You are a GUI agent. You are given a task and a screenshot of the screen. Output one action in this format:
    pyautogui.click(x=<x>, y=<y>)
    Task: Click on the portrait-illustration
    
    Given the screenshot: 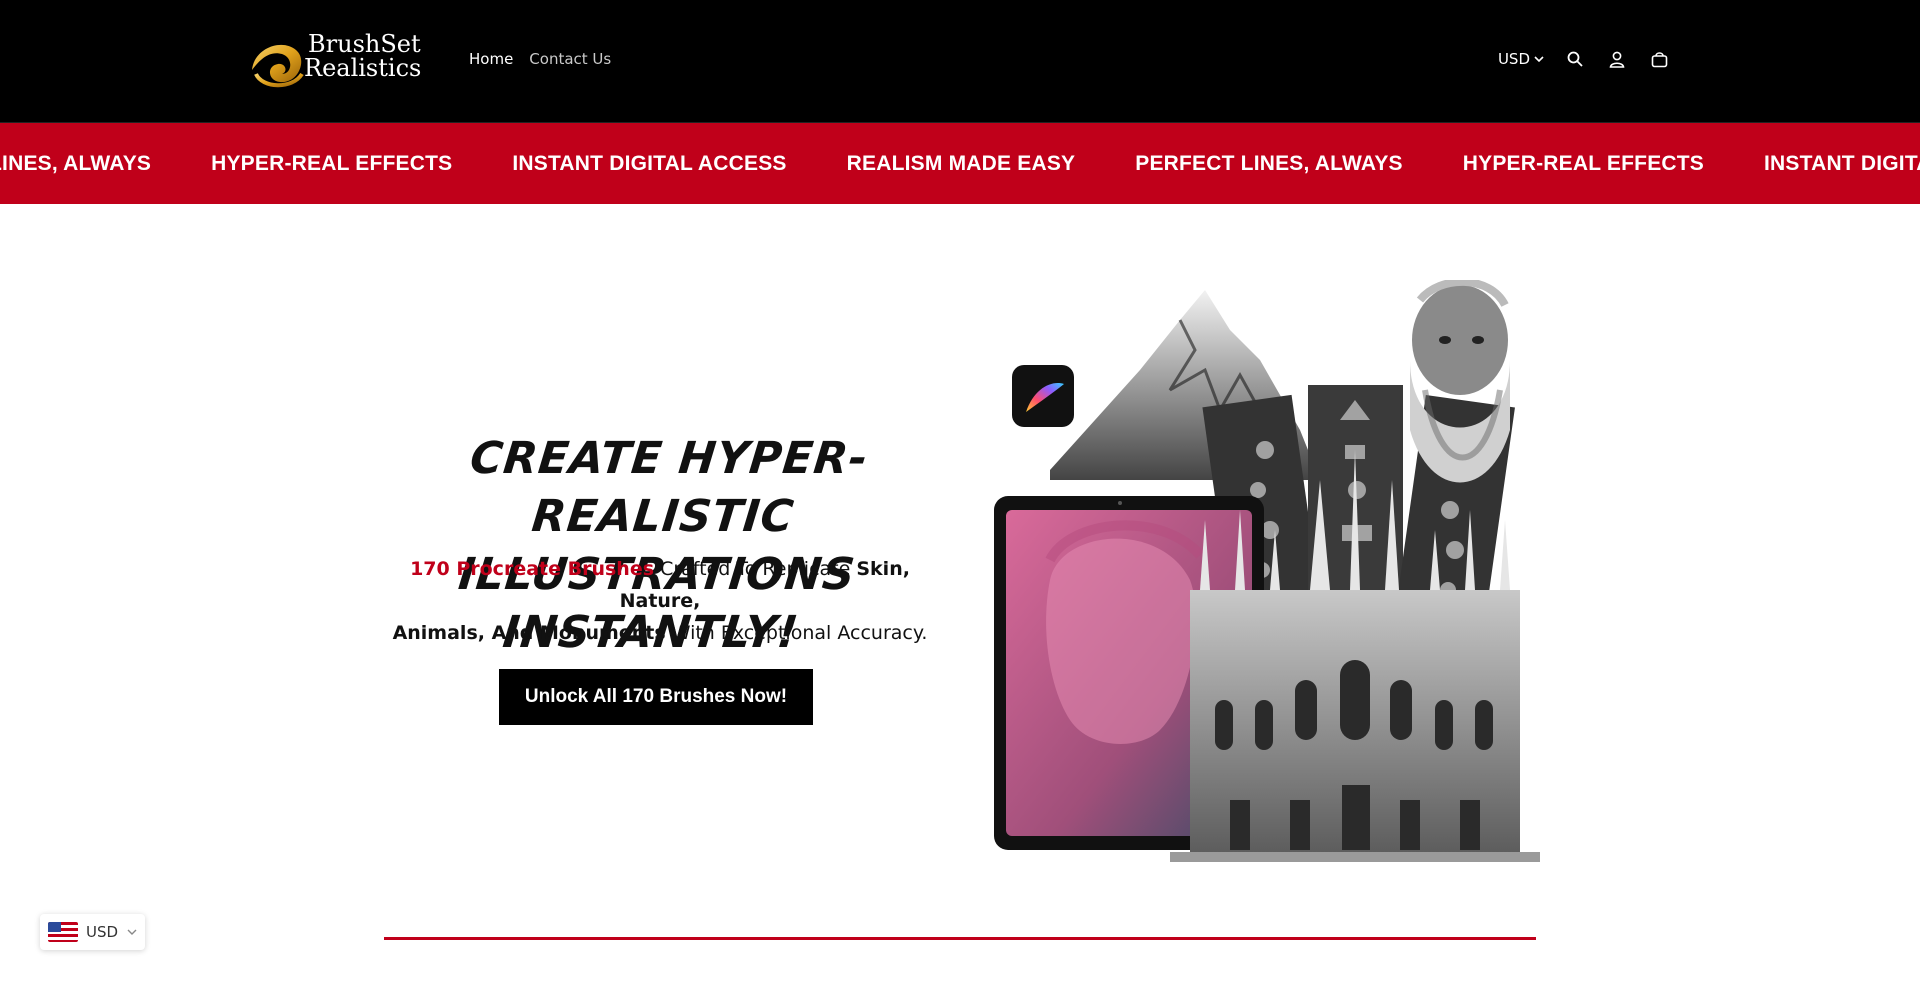 What is the action you would take?
    pyautogui.click(x=1460, y=381)
    